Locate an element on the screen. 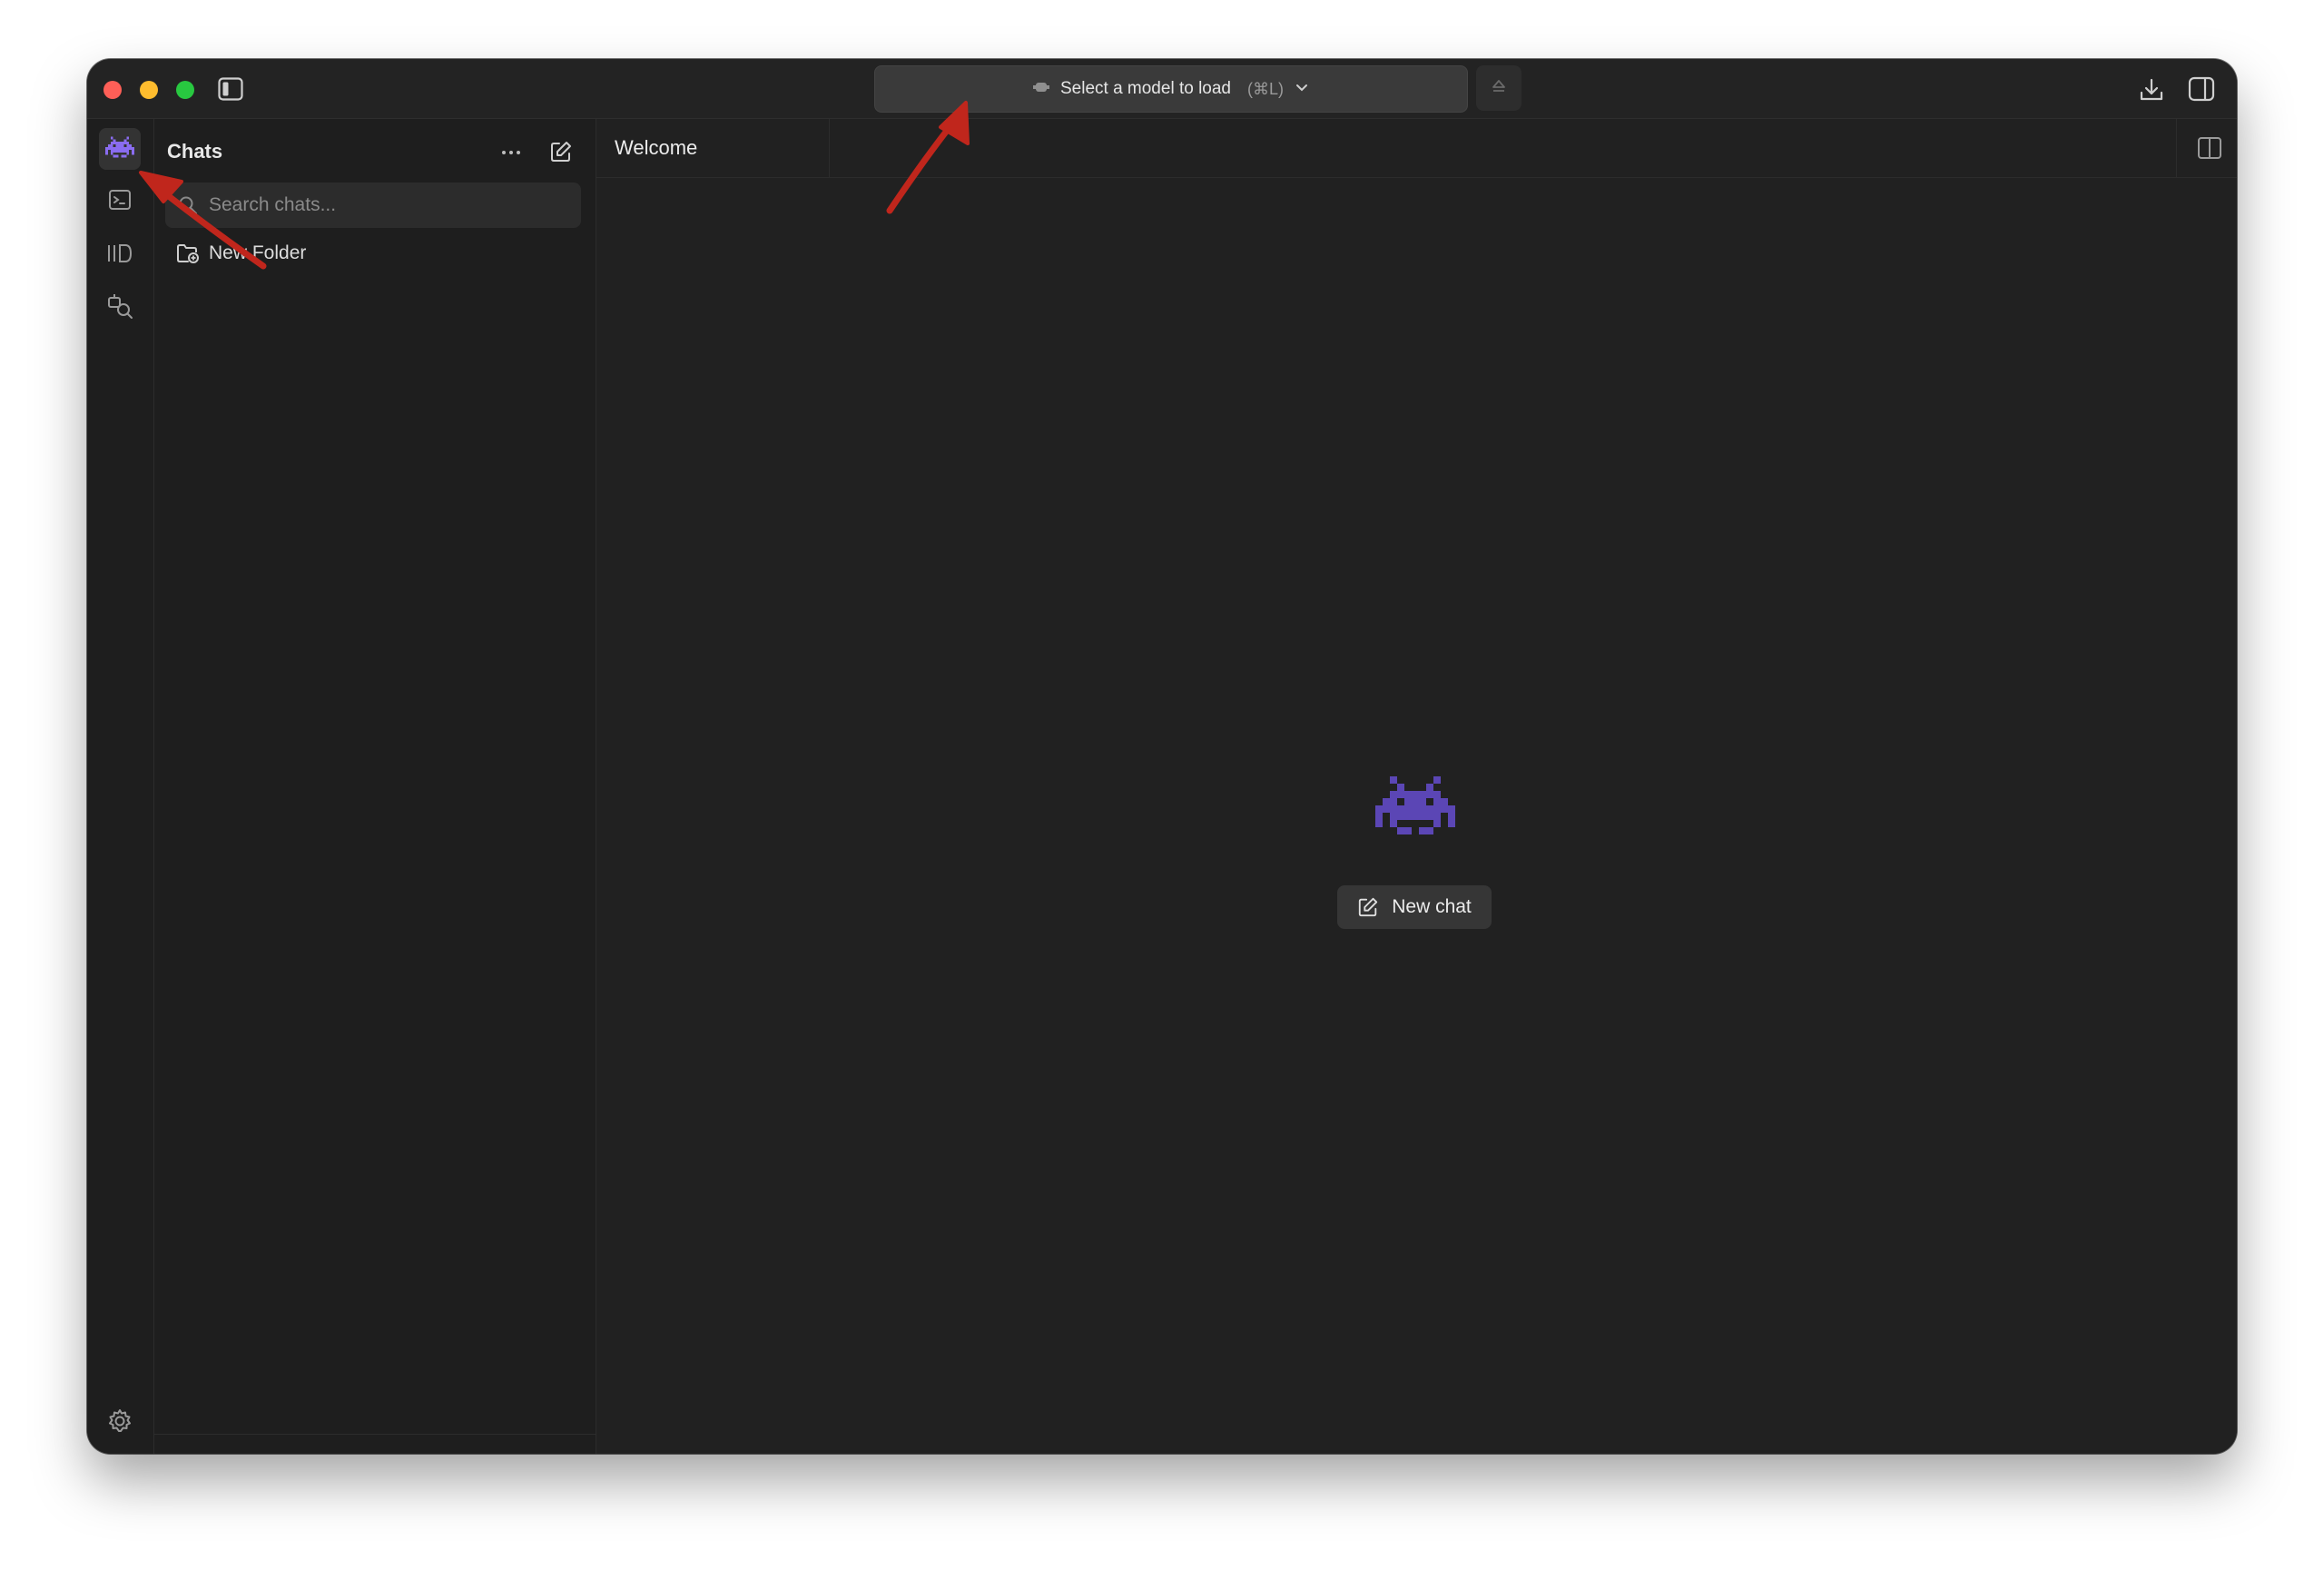 Image resolution: width=2324 pixels, height=1570 pixels. tab-welcome-label: Welcome is located at coordinates (656, 148).